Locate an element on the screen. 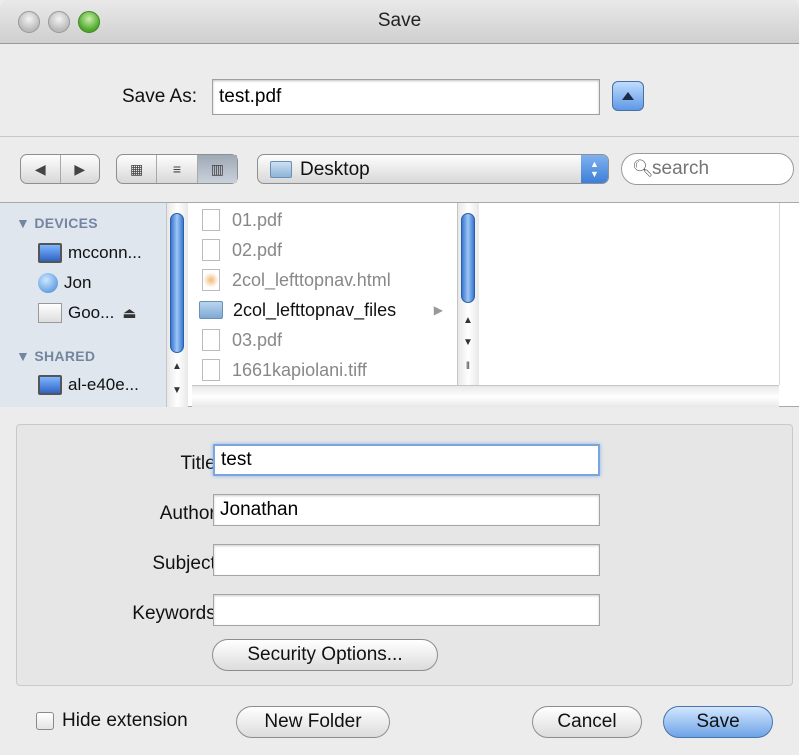 This screenshot has height=755, width=799. title-field is located at coordinates (406, 460).